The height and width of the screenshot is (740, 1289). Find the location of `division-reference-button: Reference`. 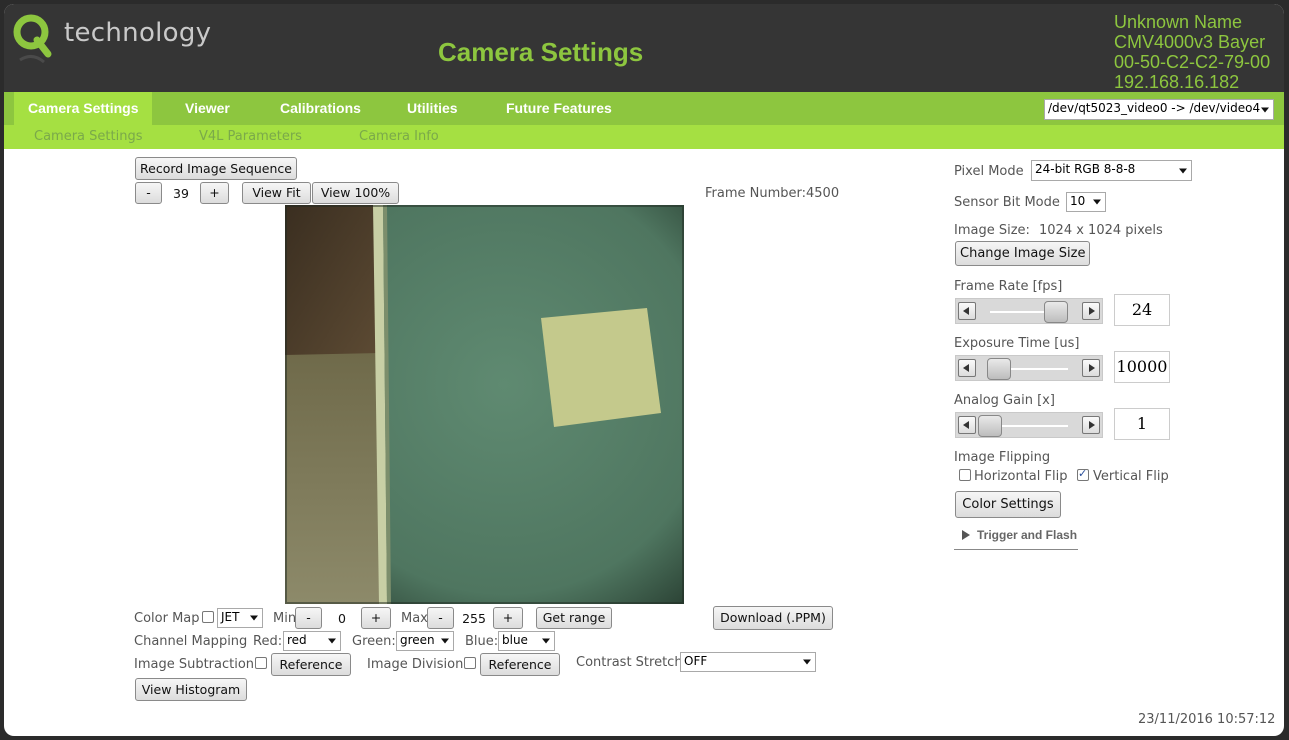

division-reference-button: Reference is located at coordinates (520, 664).